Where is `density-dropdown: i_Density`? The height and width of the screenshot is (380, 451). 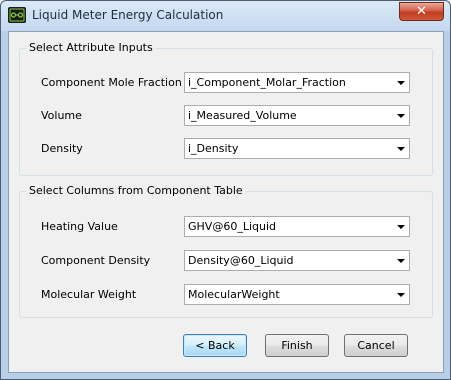
density-dropdown: i_Density is located at coordinates (297, 148).